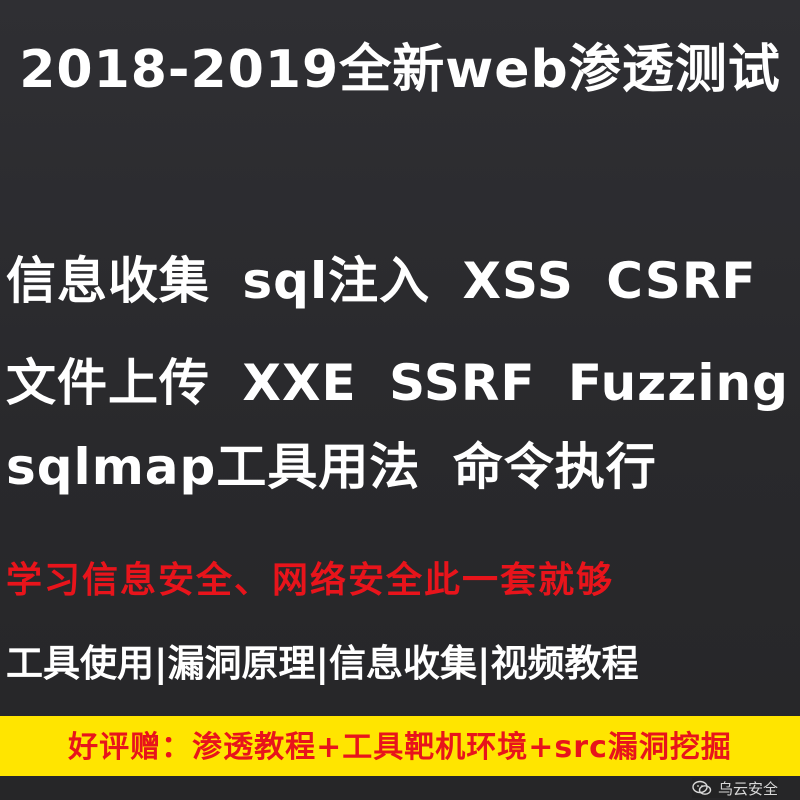  I want to click on watermark-text: 乌云安全, so click(747, 789).